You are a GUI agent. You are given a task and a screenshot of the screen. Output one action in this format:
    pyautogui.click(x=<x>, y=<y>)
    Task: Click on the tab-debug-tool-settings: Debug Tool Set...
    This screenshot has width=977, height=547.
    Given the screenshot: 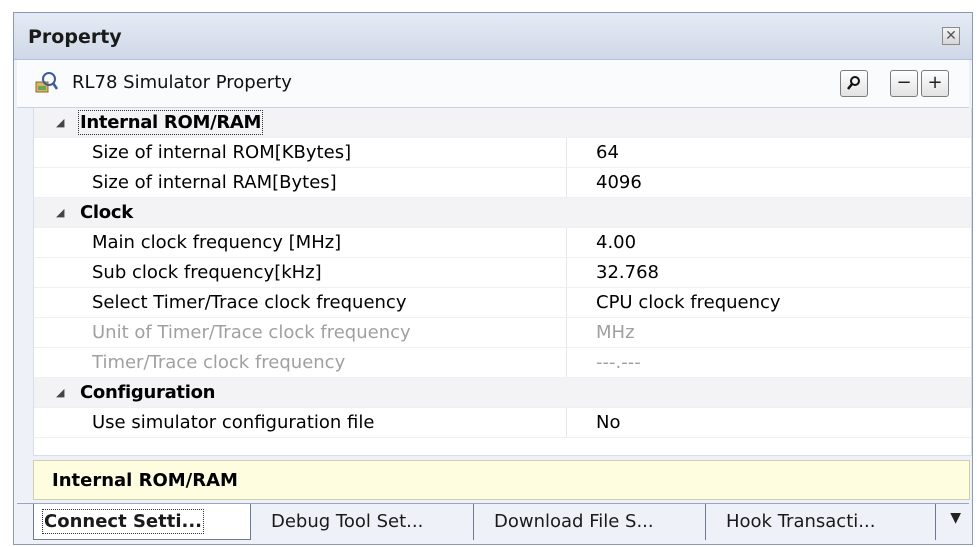 What is the action you would take?
    pyautogui.click(x=367, y=522)
    